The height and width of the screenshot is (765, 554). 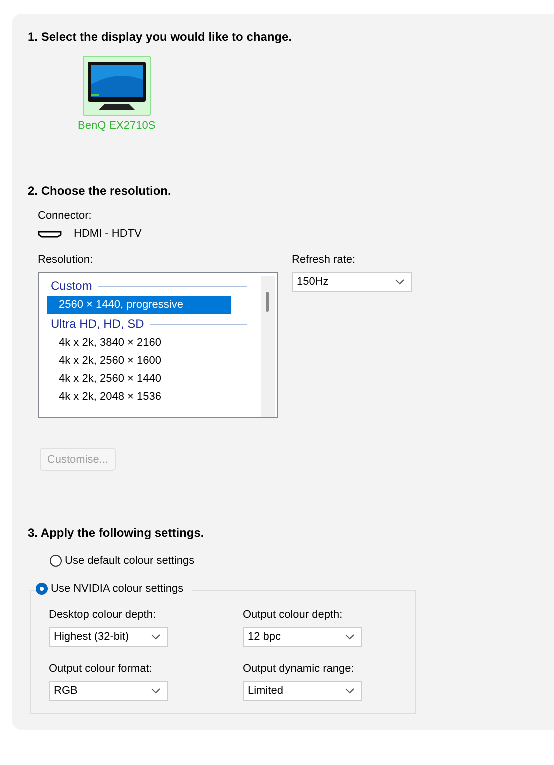 What do you see at coordinates (117, 126) in the screenshot?
I see `display-name: BenQ EX2710S` at bounding box center [117, 126].